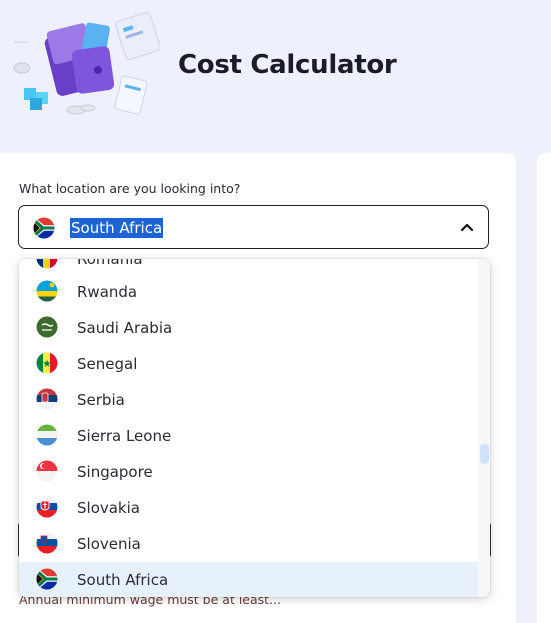 Image resolution: width=551 pixels, height=623 pixels. Describe the element at coordinates (248, 292) in the screenshot. I see `option-rwanda: Rwanda` at that location.